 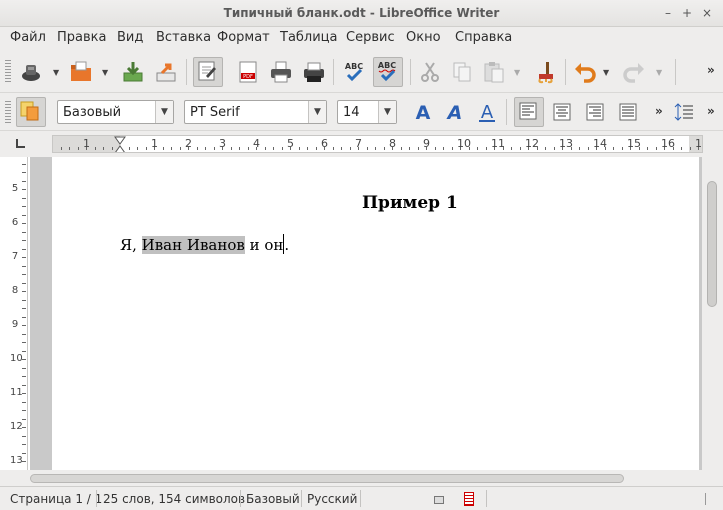 What do you see at coordinates (31, 112) in the screenshot?
I see `styles-icon` at bounding box center [31, 112].